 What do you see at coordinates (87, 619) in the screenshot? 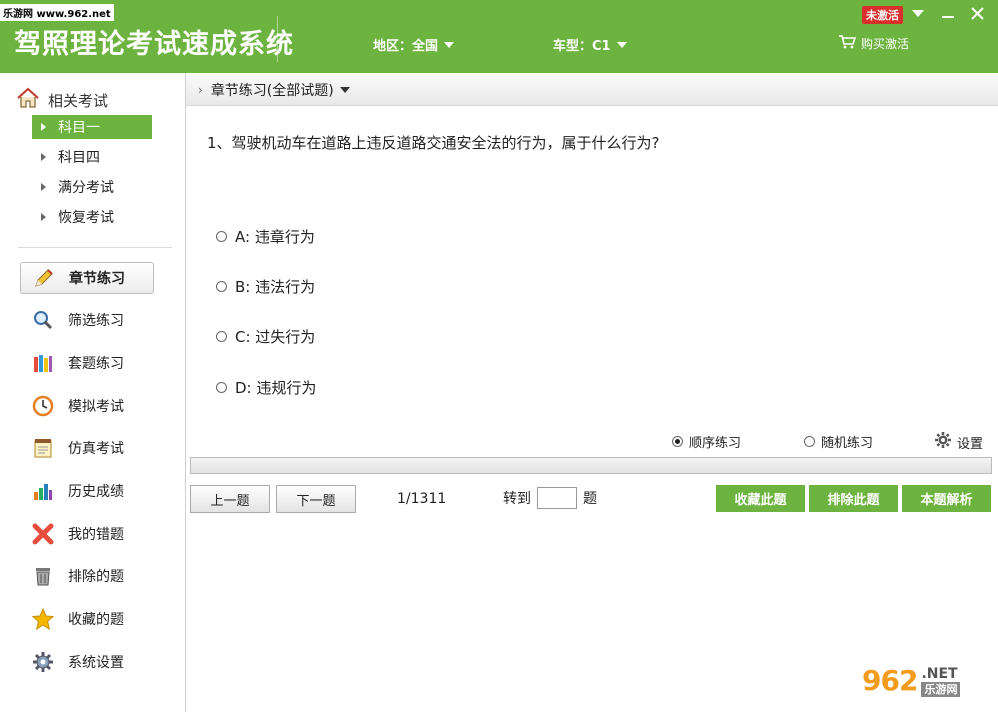
I see `nav-favorite-questions: 收藏的题` at bounding box center [87, 619].